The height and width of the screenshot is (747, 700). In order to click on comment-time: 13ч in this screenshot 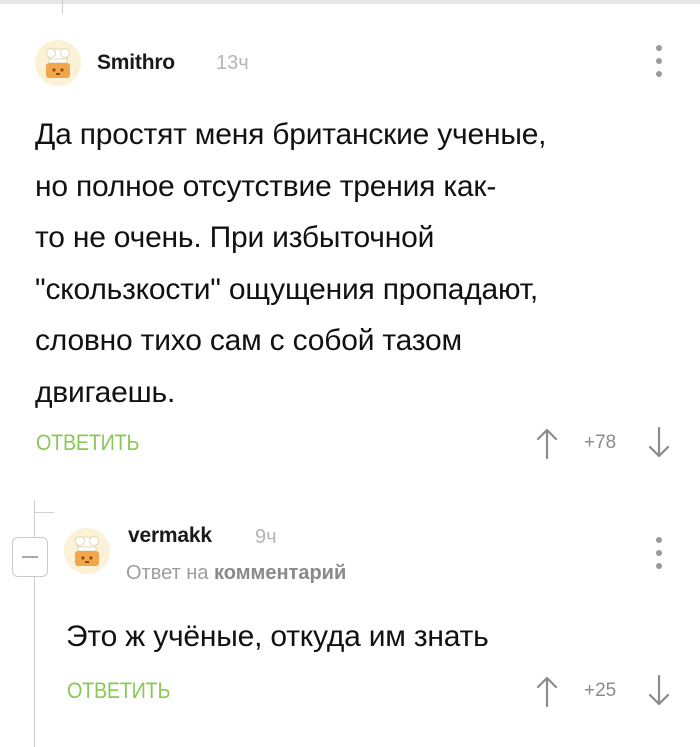, I will do `click(232, 63)`.